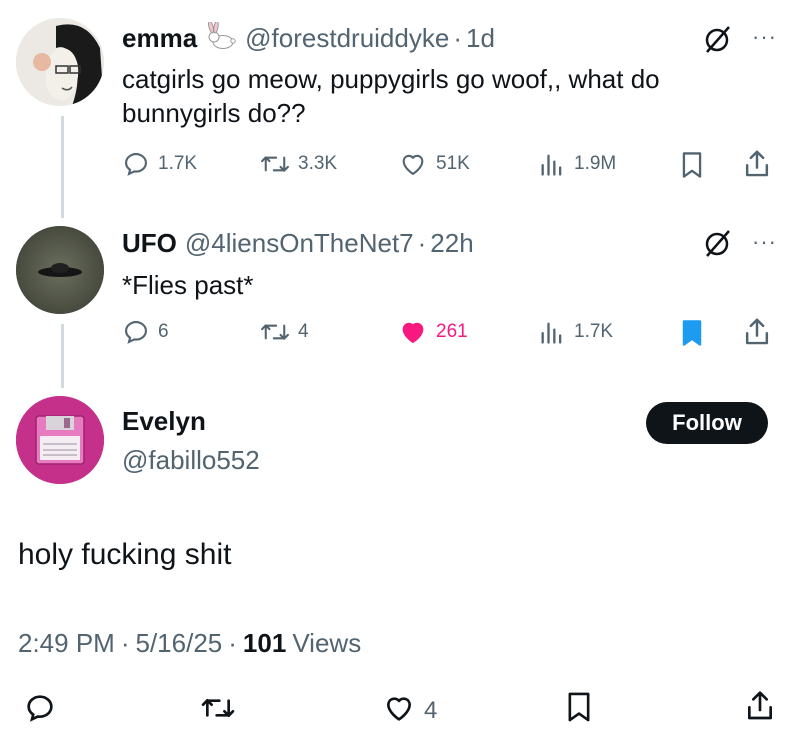 The height and width of the screenshot is (752, 800). Describe the element at coordinates (178, 163) in the screenshot. I see `reply-count: 1.7K` at that location.